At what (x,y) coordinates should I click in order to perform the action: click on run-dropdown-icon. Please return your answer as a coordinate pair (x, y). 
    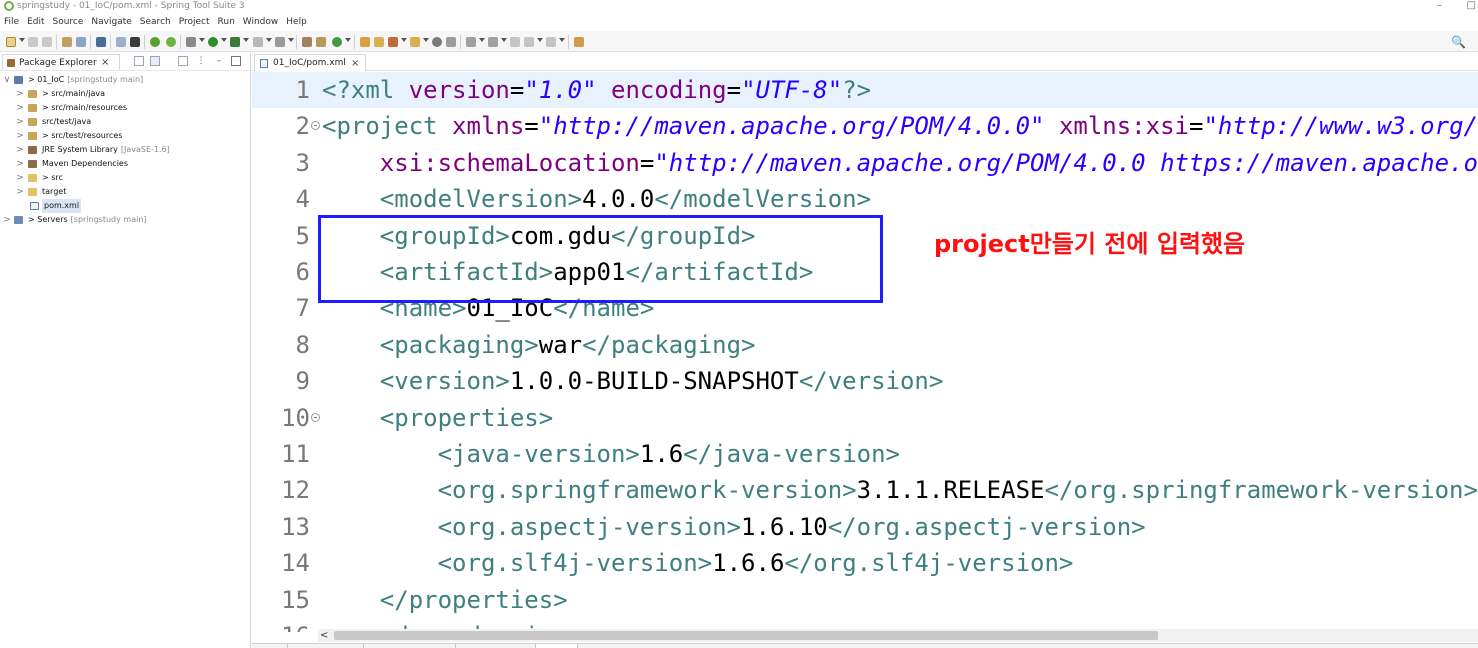
    Looking at the image, I should click on (224, 40).